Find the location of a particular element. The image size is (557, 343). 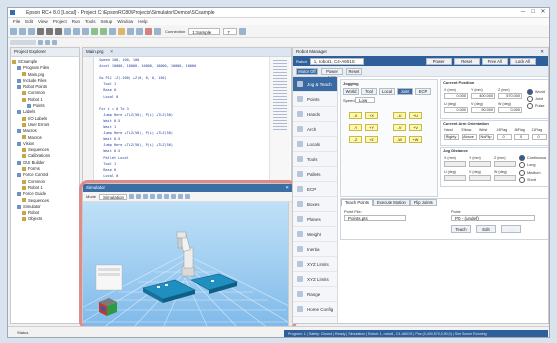

jog-button-minus-x: -X is located at coordinates (355, 115).